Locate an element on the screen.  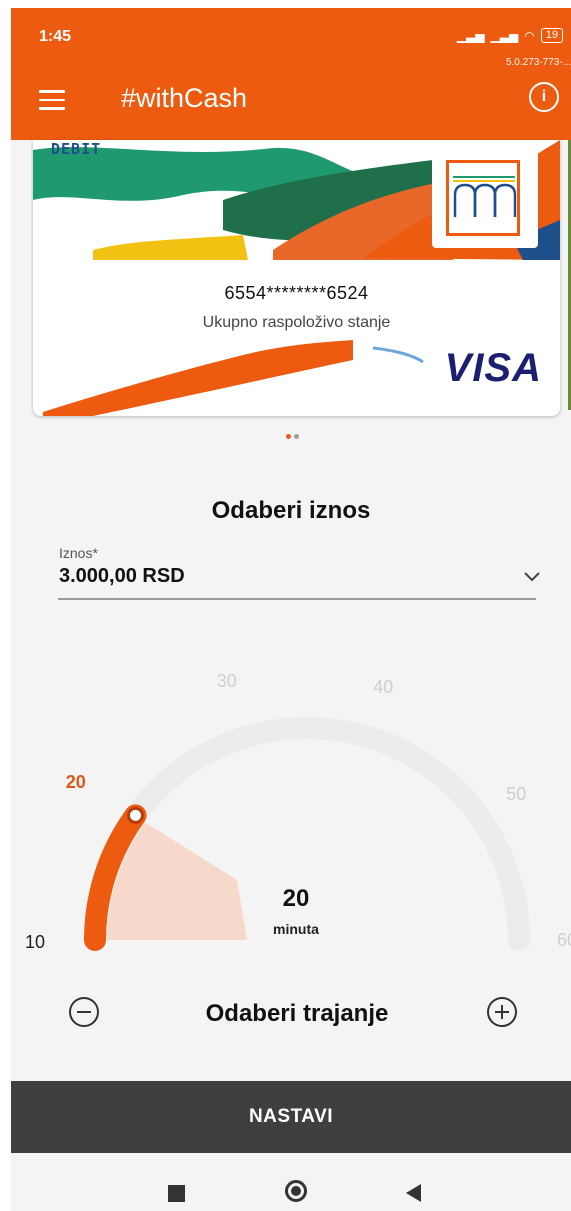
increase-duration-button is located at coordinates (502, 1012).